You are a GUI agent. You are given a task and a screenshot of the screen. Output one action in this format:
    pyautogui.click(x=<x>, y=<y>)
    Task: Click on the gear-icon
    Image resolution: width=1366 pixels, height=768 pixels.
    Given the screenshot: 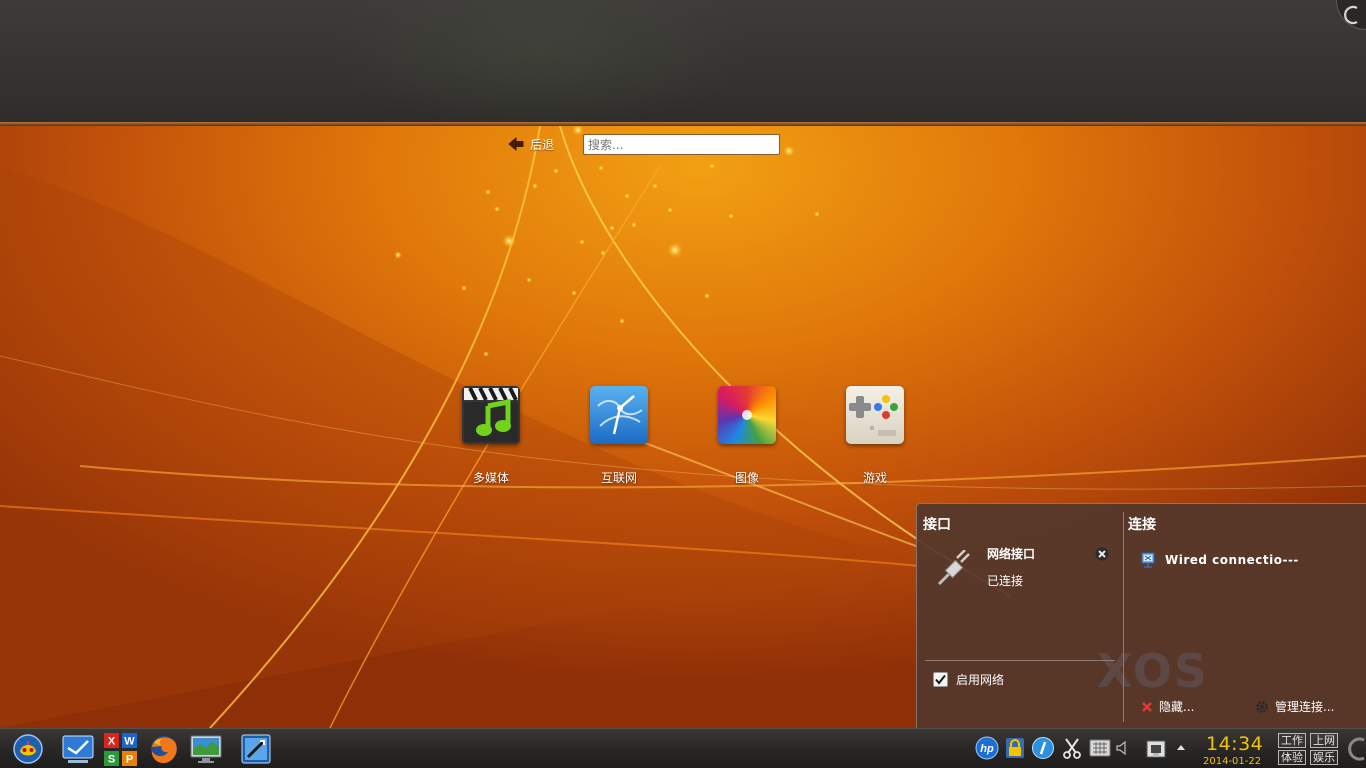 What is the action you would take?
    pyautogui.click(x=1262, y=706)
    